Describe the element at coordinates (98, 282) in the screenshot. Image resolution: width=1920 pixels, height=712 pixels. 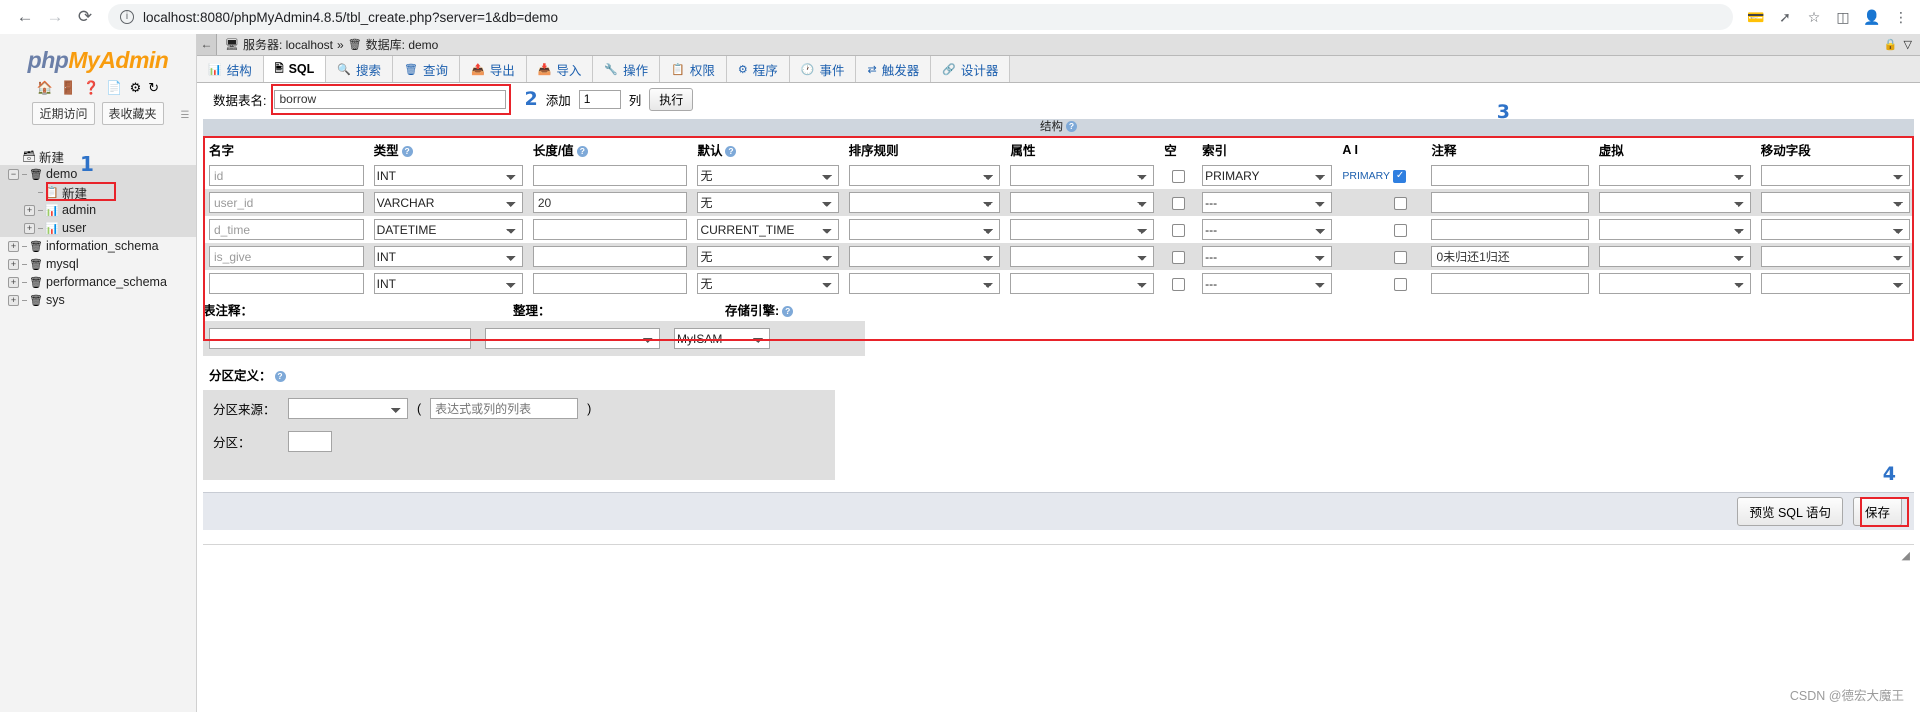
I see `tree-item-performance-schema: + 🗑 performance_schema` at that location.